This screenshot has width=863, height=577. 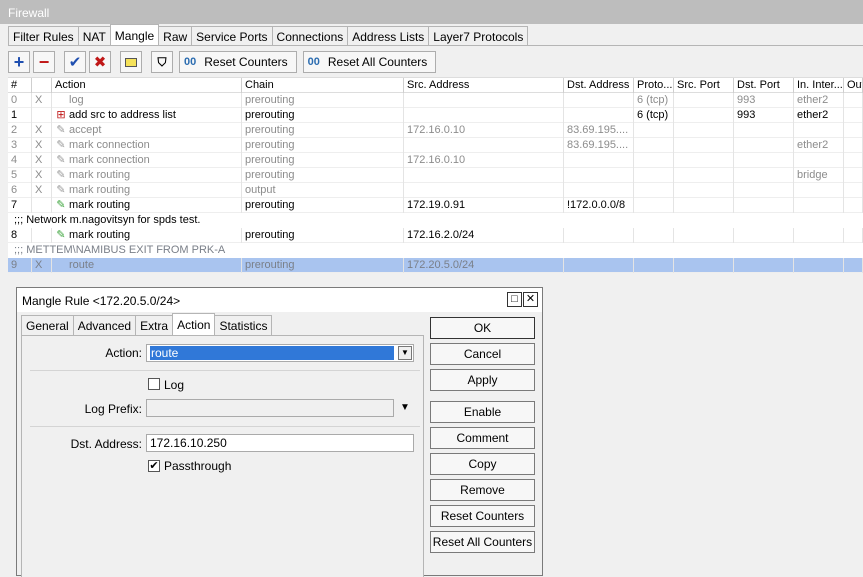 I want to click on col-number: #, so click(x=20, y=85).